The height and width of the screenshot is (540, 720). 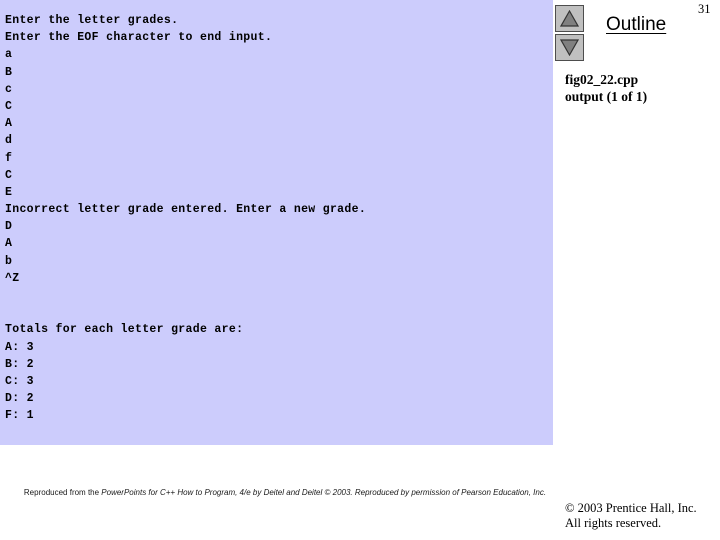 I want to click on console-line: B: 2, so click(x=19, y=364).